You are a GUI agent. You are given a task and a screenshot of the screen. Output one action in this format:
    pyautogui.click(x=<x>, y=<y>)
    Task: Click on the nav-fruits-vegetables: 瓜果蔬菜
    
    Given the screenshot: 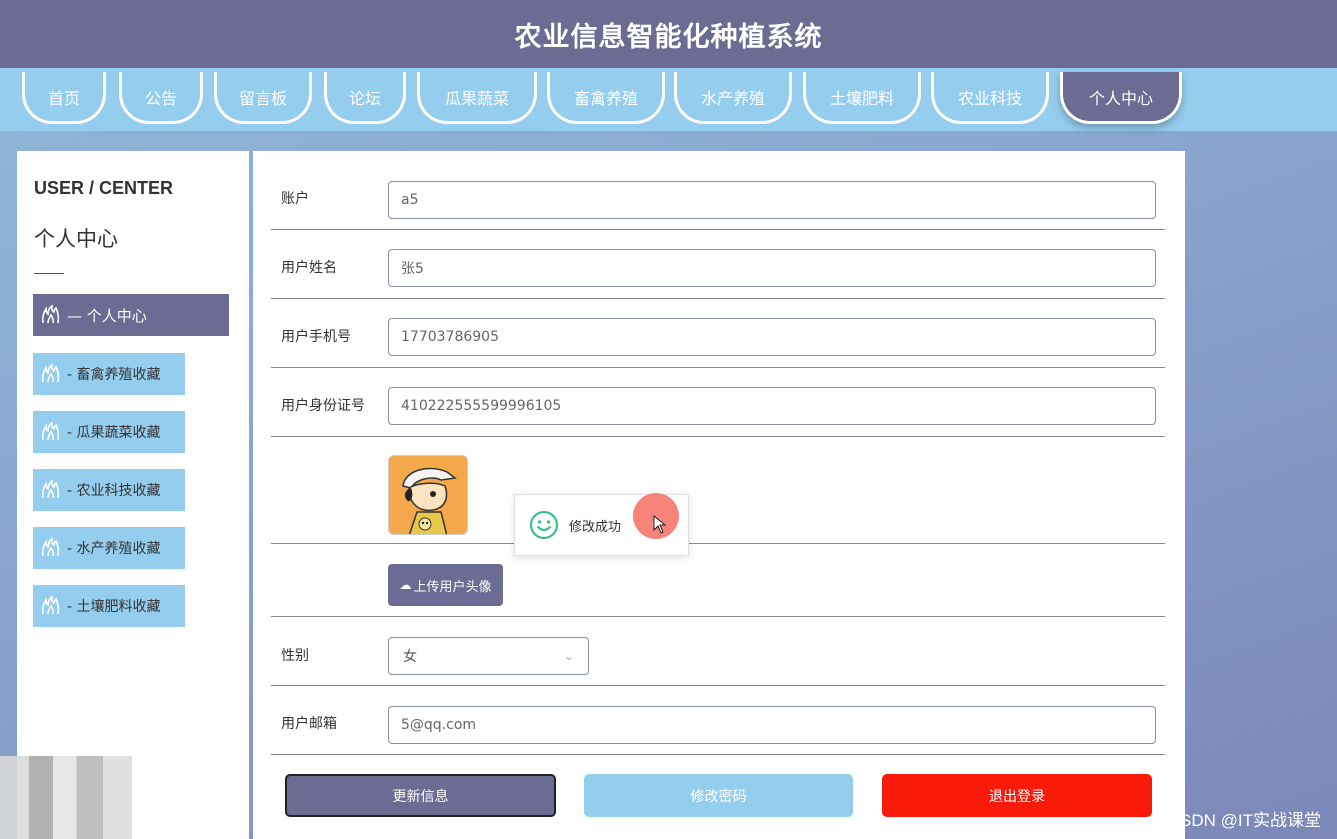 What is the action you would take?
    pyautogui.click(x=477, y=98)
    